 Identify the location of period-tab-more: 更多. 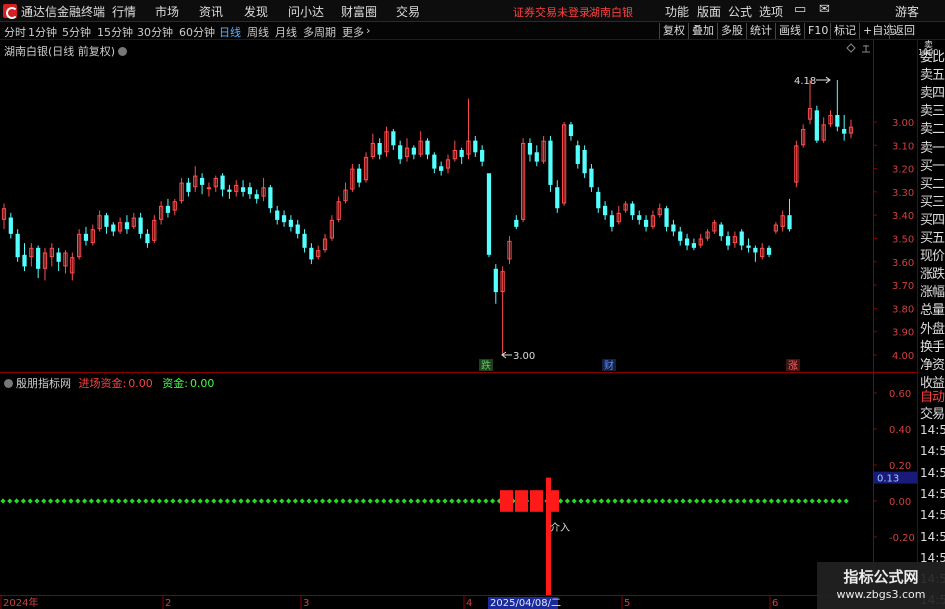
(353, 32).